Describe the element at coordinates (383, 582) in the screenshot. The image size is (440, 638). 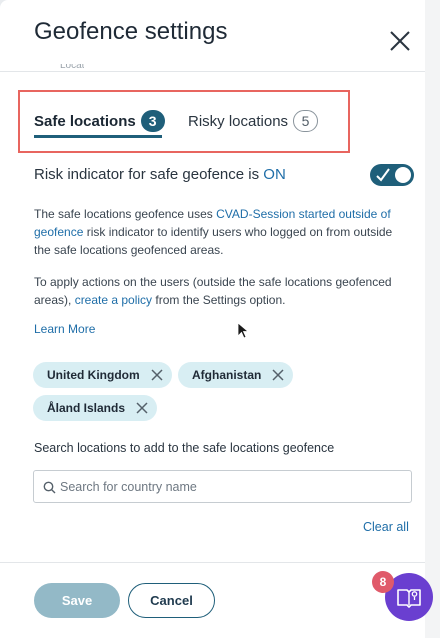
I see `help-notification-badge: 8` at that location.